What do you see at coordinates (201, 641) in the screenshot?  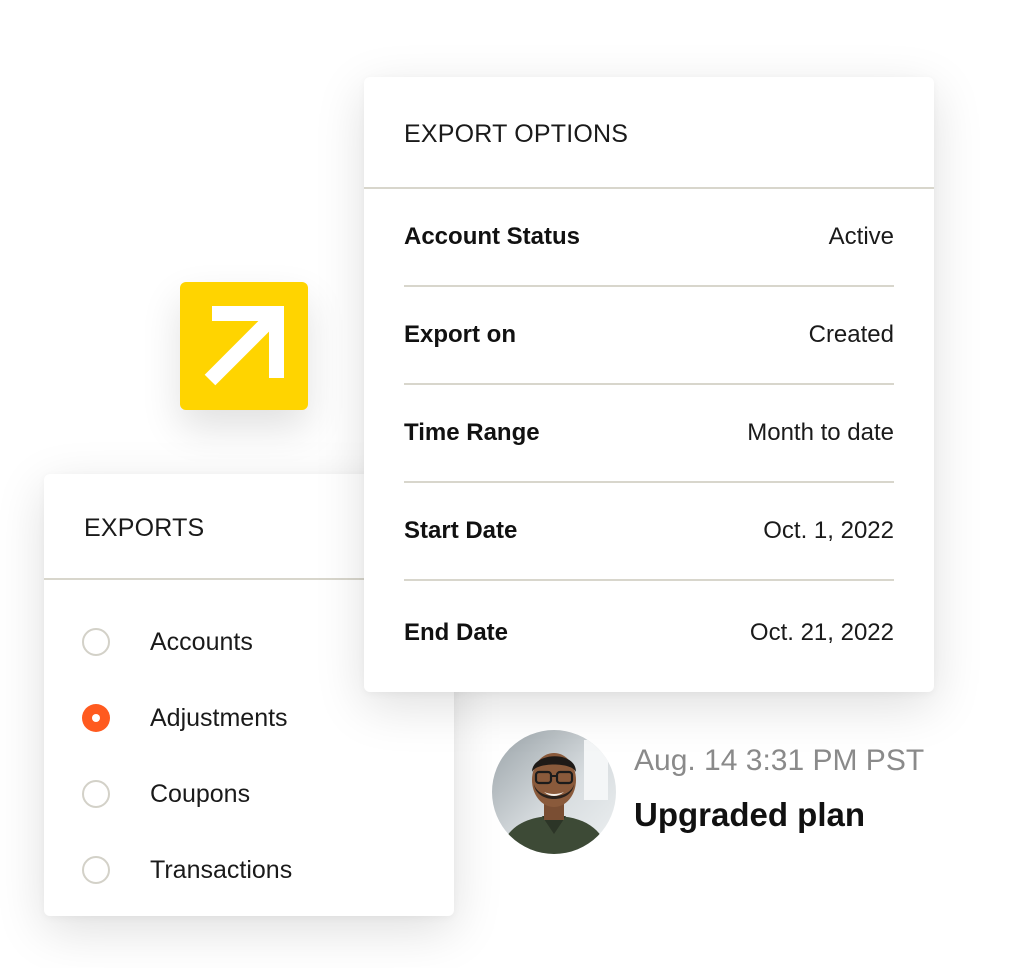 I see `export-item-label: Accounts` at bounding box center [201, 641].